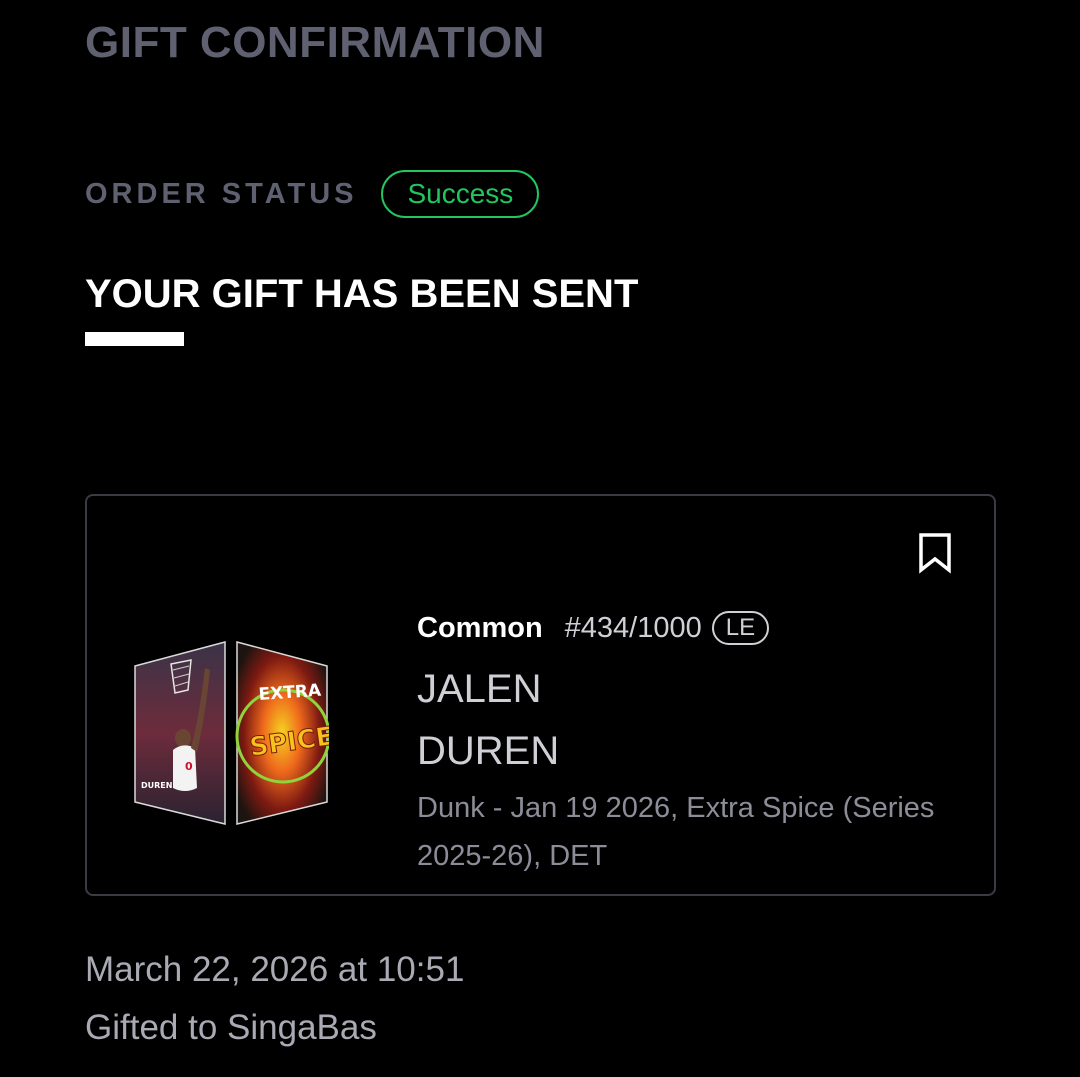  Describe the element at coordinates (740, 628) in the screenshot. I see `limited-edition-badge: LE` at that location.